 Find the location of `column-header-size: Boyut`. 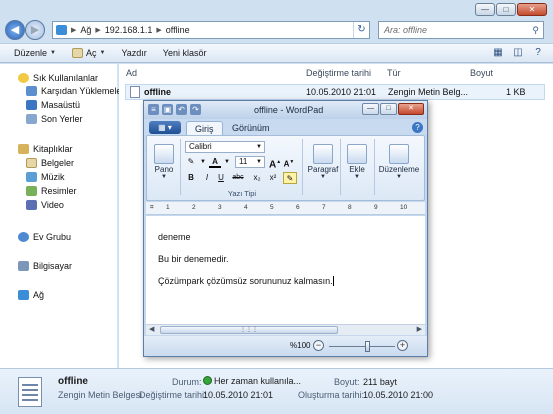

column-header-size: Boyut is located at coordinates (481, 73).